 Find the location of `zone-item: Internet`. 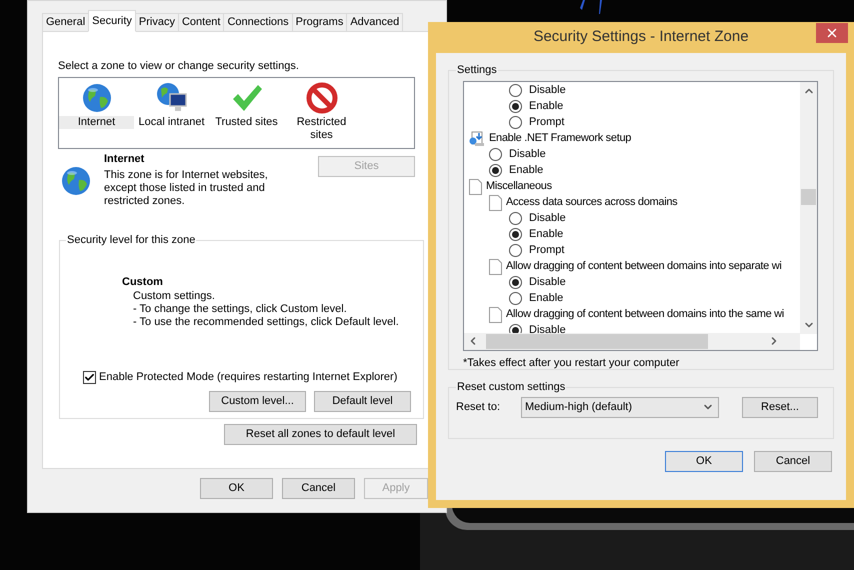

zone-item: Internet is located at coordinates (96, 105).